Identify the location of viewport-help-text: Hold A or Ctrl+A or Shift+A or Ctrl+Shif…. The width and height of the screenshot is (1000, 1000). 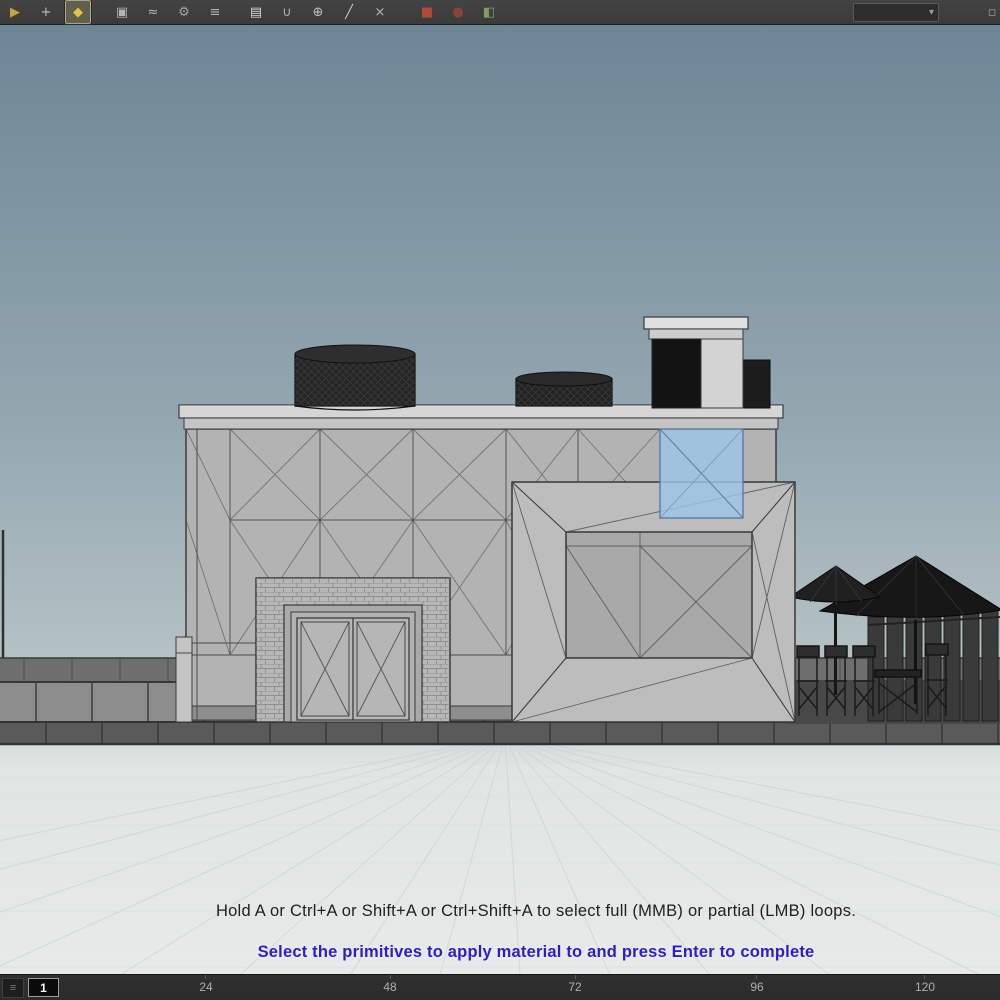
(536, 911).